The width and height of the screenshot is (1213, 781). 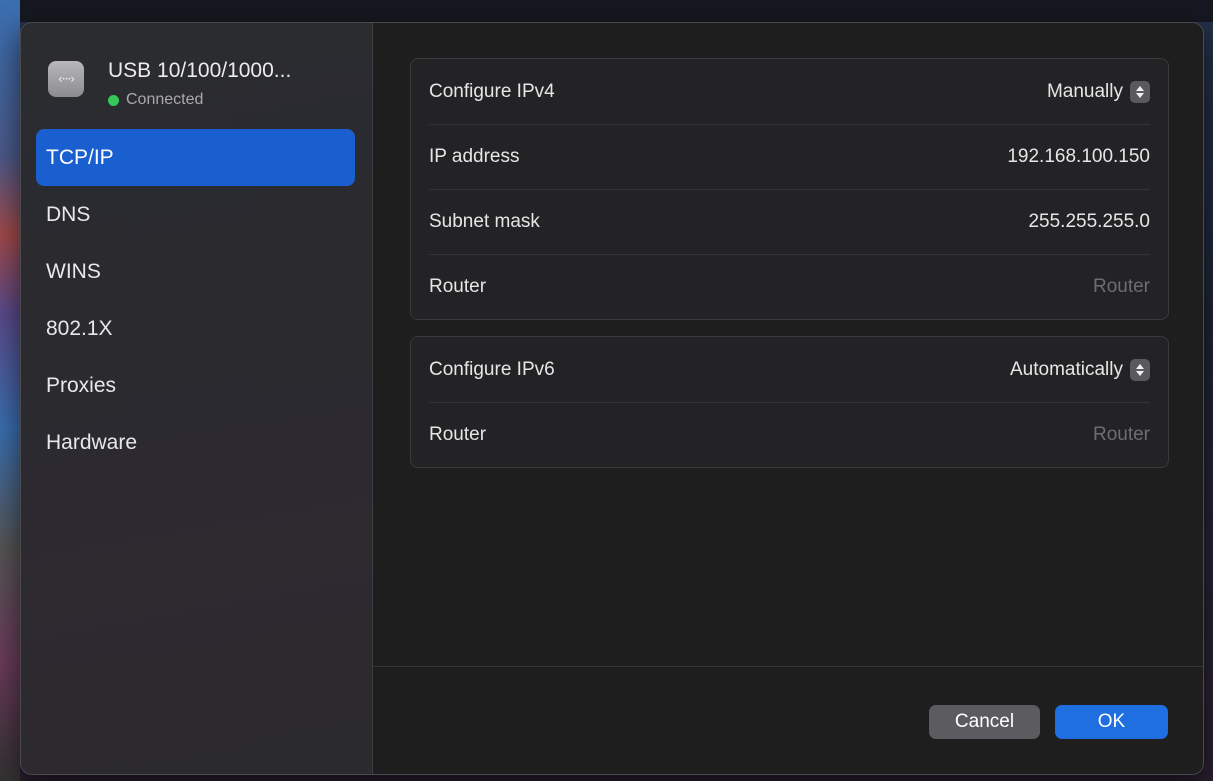 What do you see at coordinates (80, 157) in the screenshot?
I see `sidebar-item-label: TCP/IP` at bounding box center [80, 157].